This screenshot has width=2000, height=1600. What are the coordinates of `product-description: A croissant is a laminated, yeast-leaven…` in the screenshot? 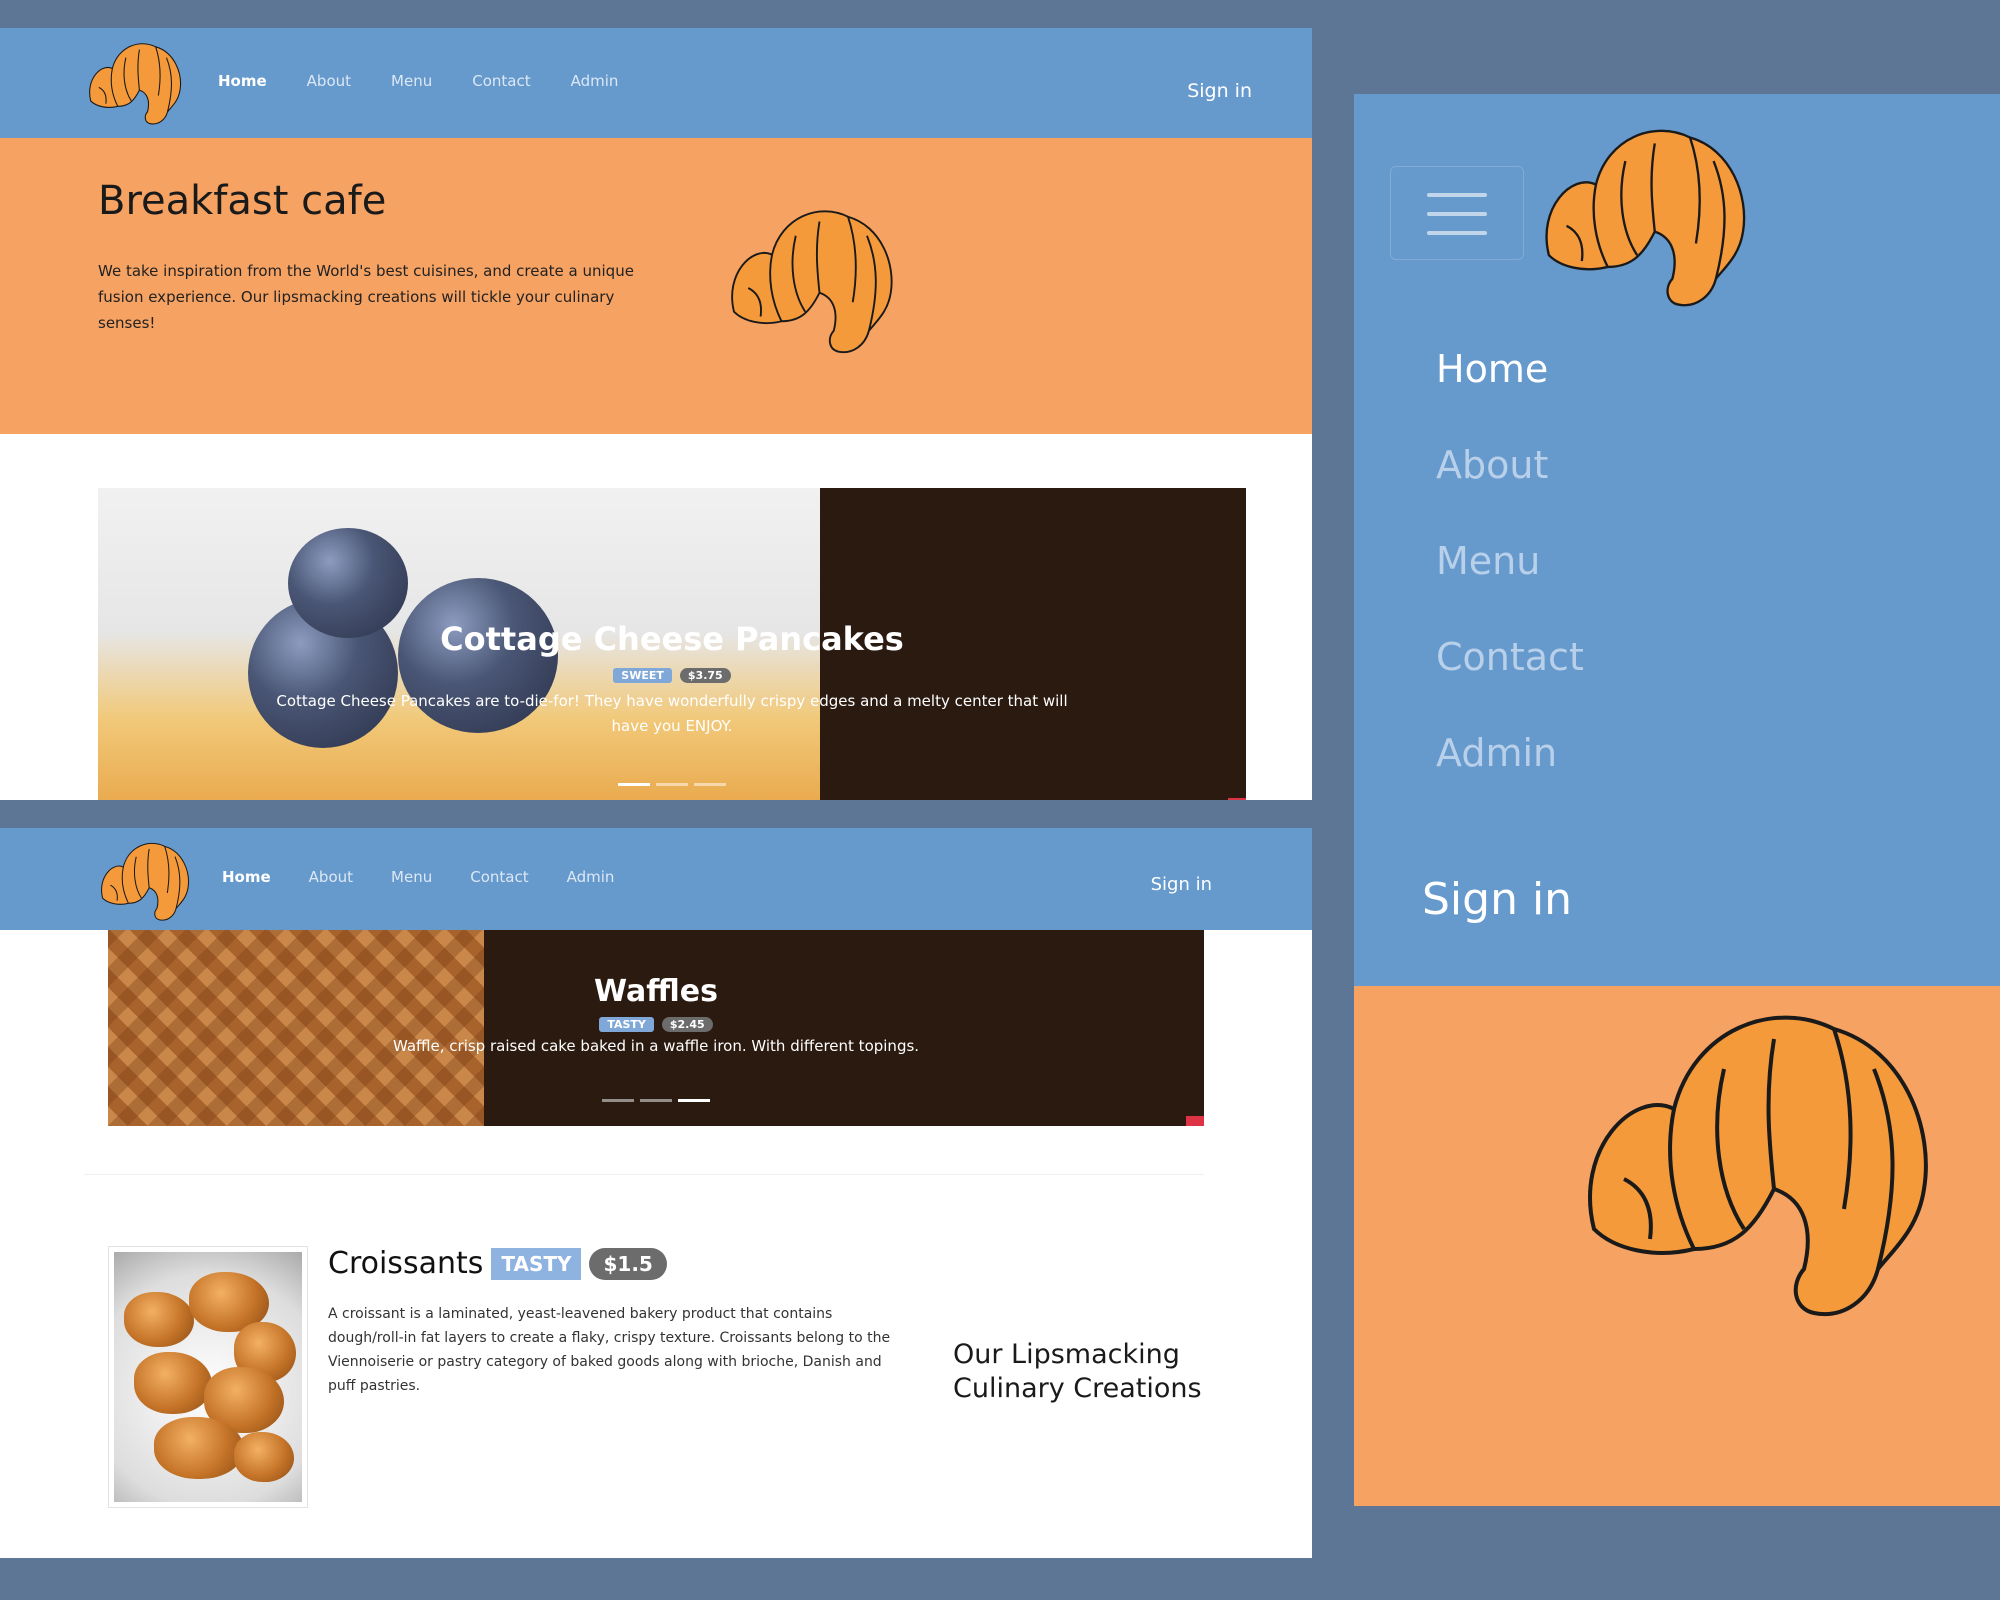 It's located at (609, 1350).